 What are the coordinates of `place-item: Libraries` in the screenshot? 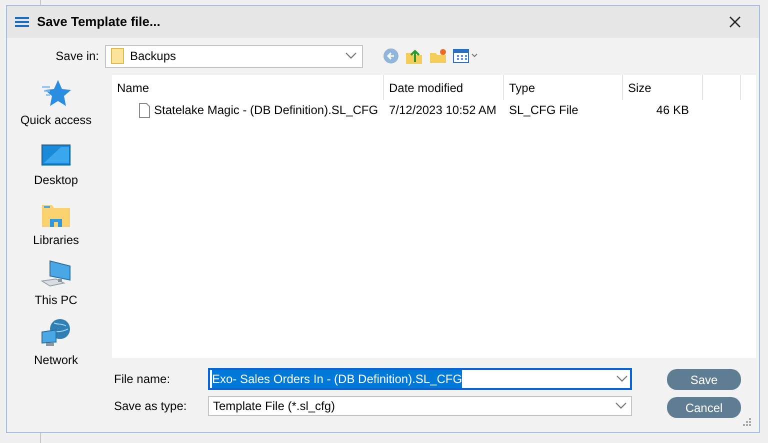 It's located at (56, 225).